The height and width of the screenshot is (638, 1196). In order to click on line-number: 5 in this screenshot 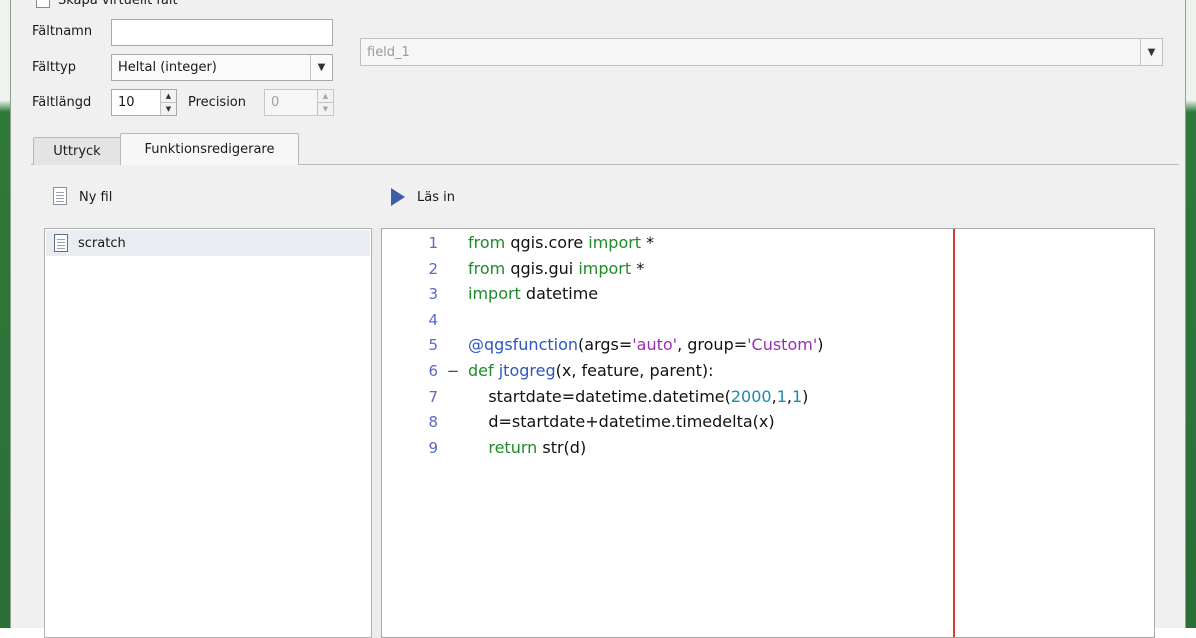, I will do `click(433, 345)`.